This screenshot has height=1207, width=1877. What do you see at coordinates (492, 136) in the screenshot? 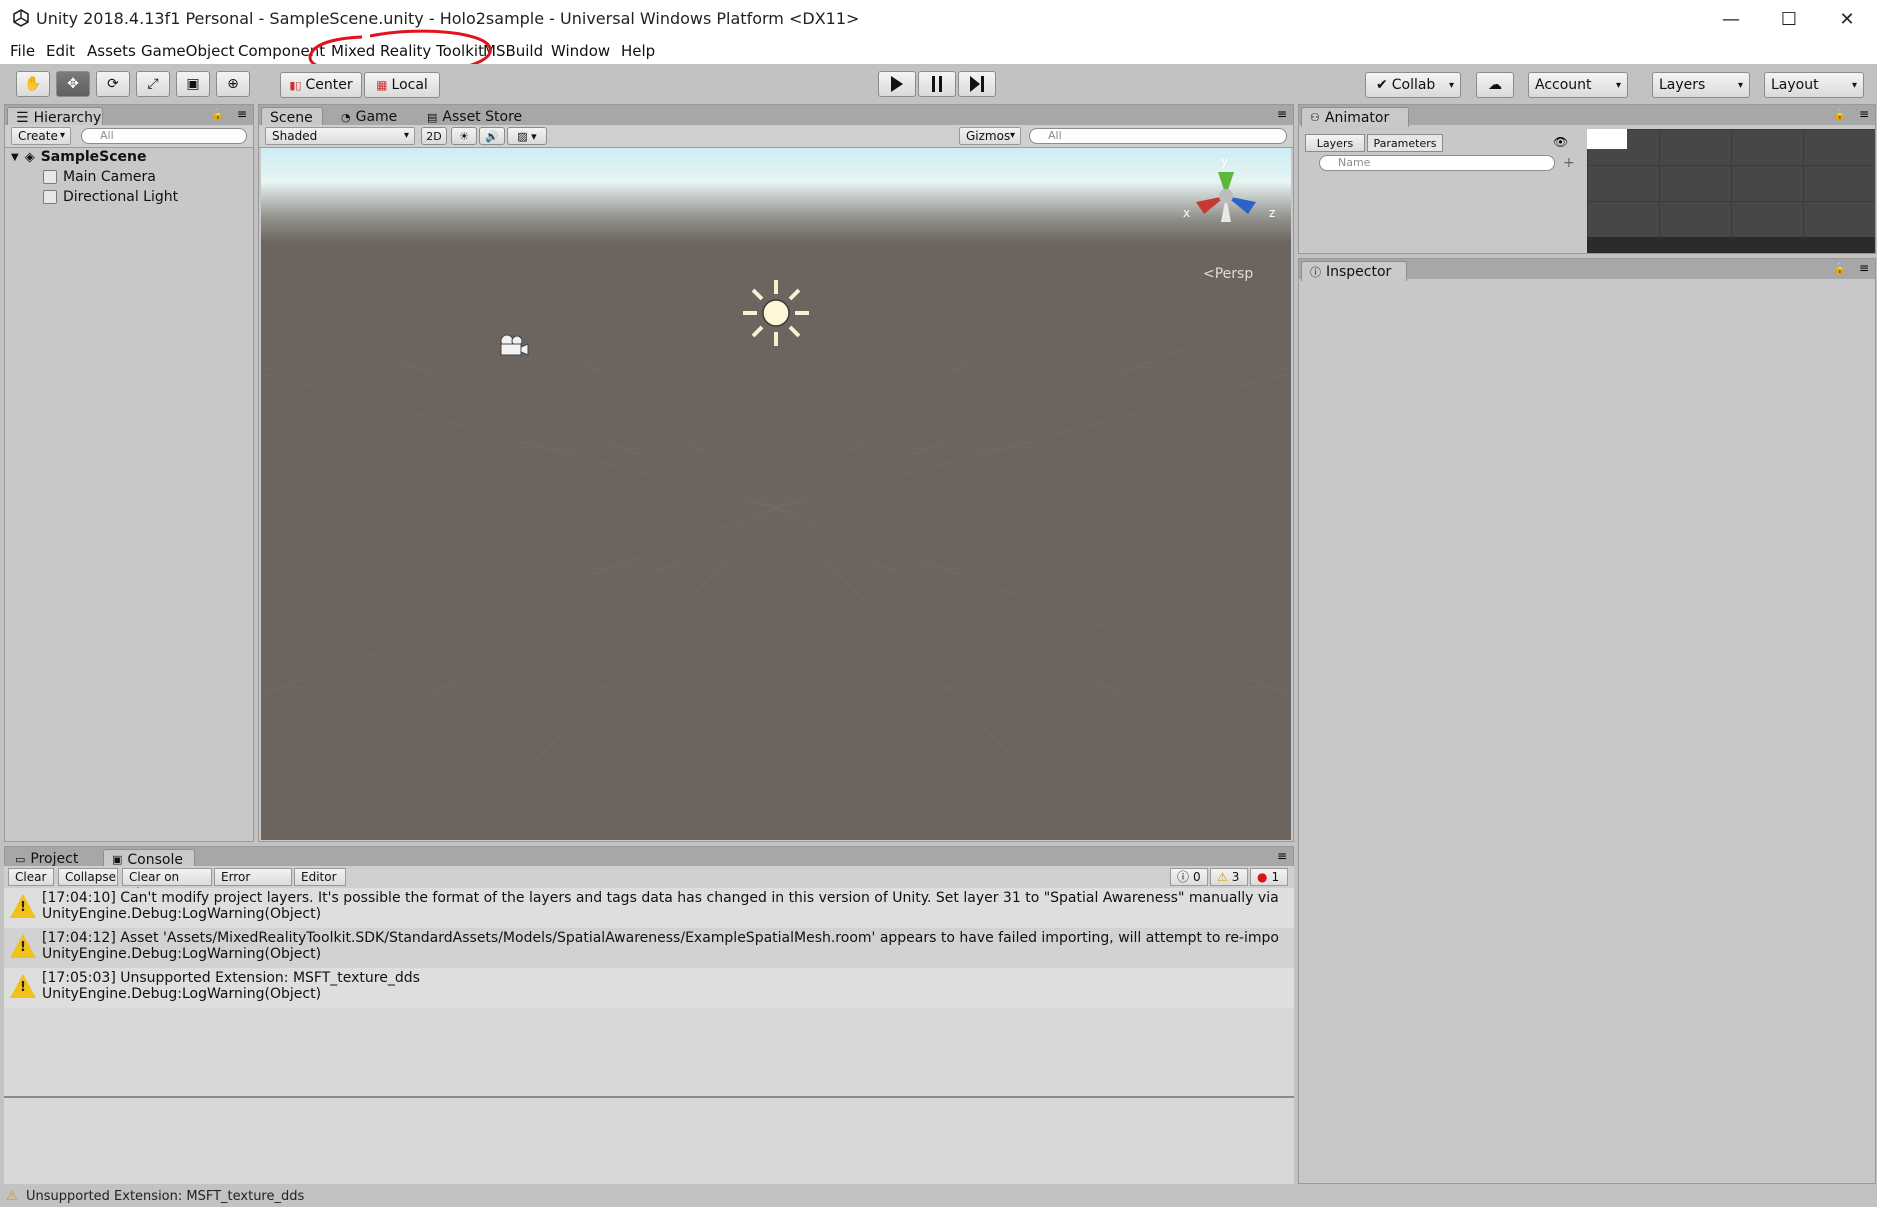
I see `audio-toggle: 🔊` at bounding box center [492, 136].